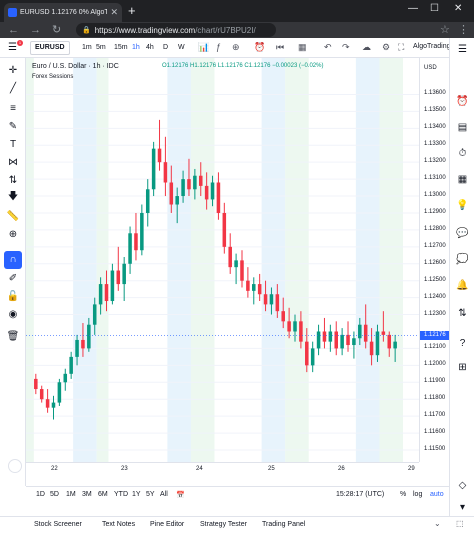 The height and width of the screenshot is (533, 474). What do you see at coordinates (462, 343) in the screenshot?
I see `help-icon: ?` at bounding box center [462, 343].